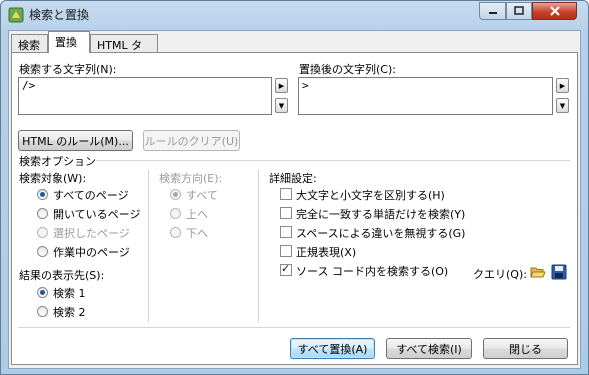 Image resolution: width=589 pixels, height=375 pixels. I want to click on tab-html-tag: HTML タグ, so click(124, 51).